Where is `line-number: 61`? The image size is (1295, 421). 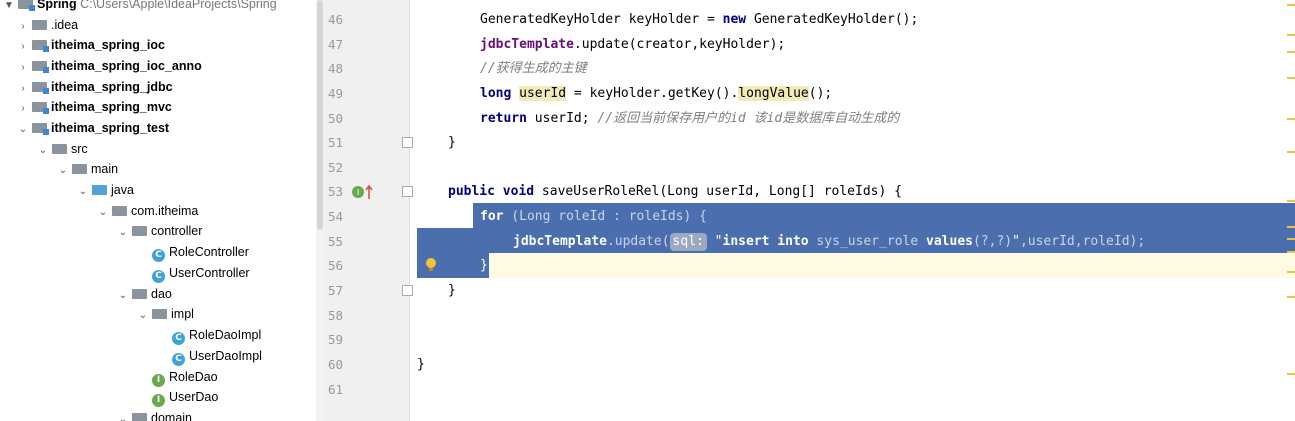
line-number: 61 is located at coordinates (336, 389).